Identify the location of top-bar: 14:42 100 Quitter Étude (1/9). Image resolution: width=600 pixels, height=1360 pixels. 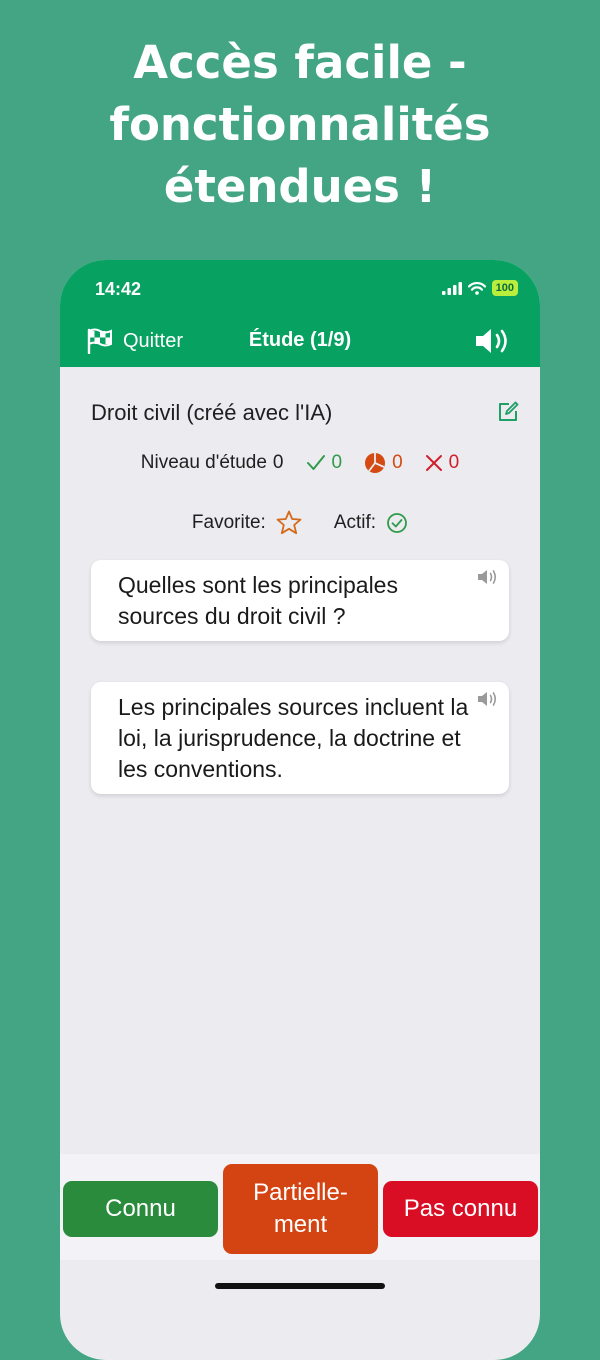
(300, 313).